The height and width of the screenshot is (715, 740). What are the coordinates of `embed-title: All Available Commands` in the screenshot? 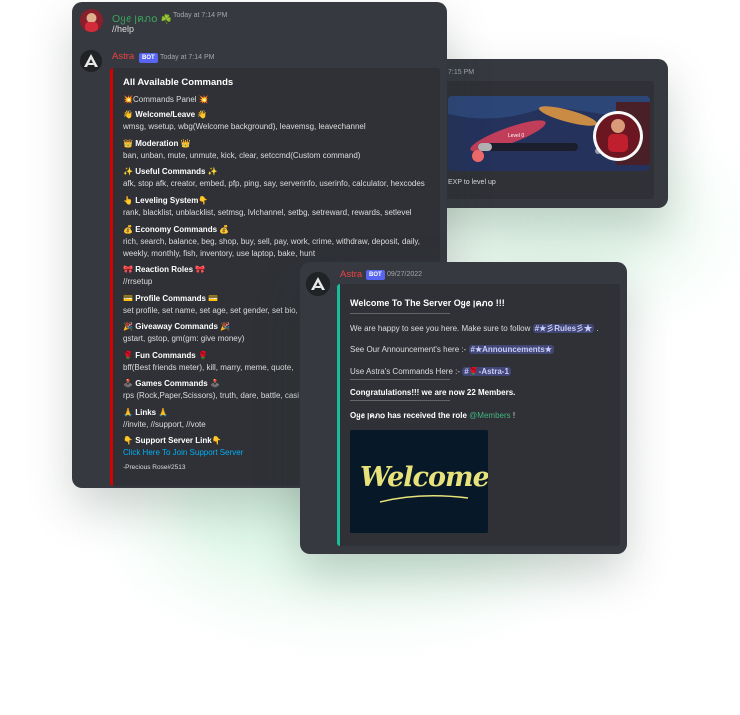 It's located at (178, 82).